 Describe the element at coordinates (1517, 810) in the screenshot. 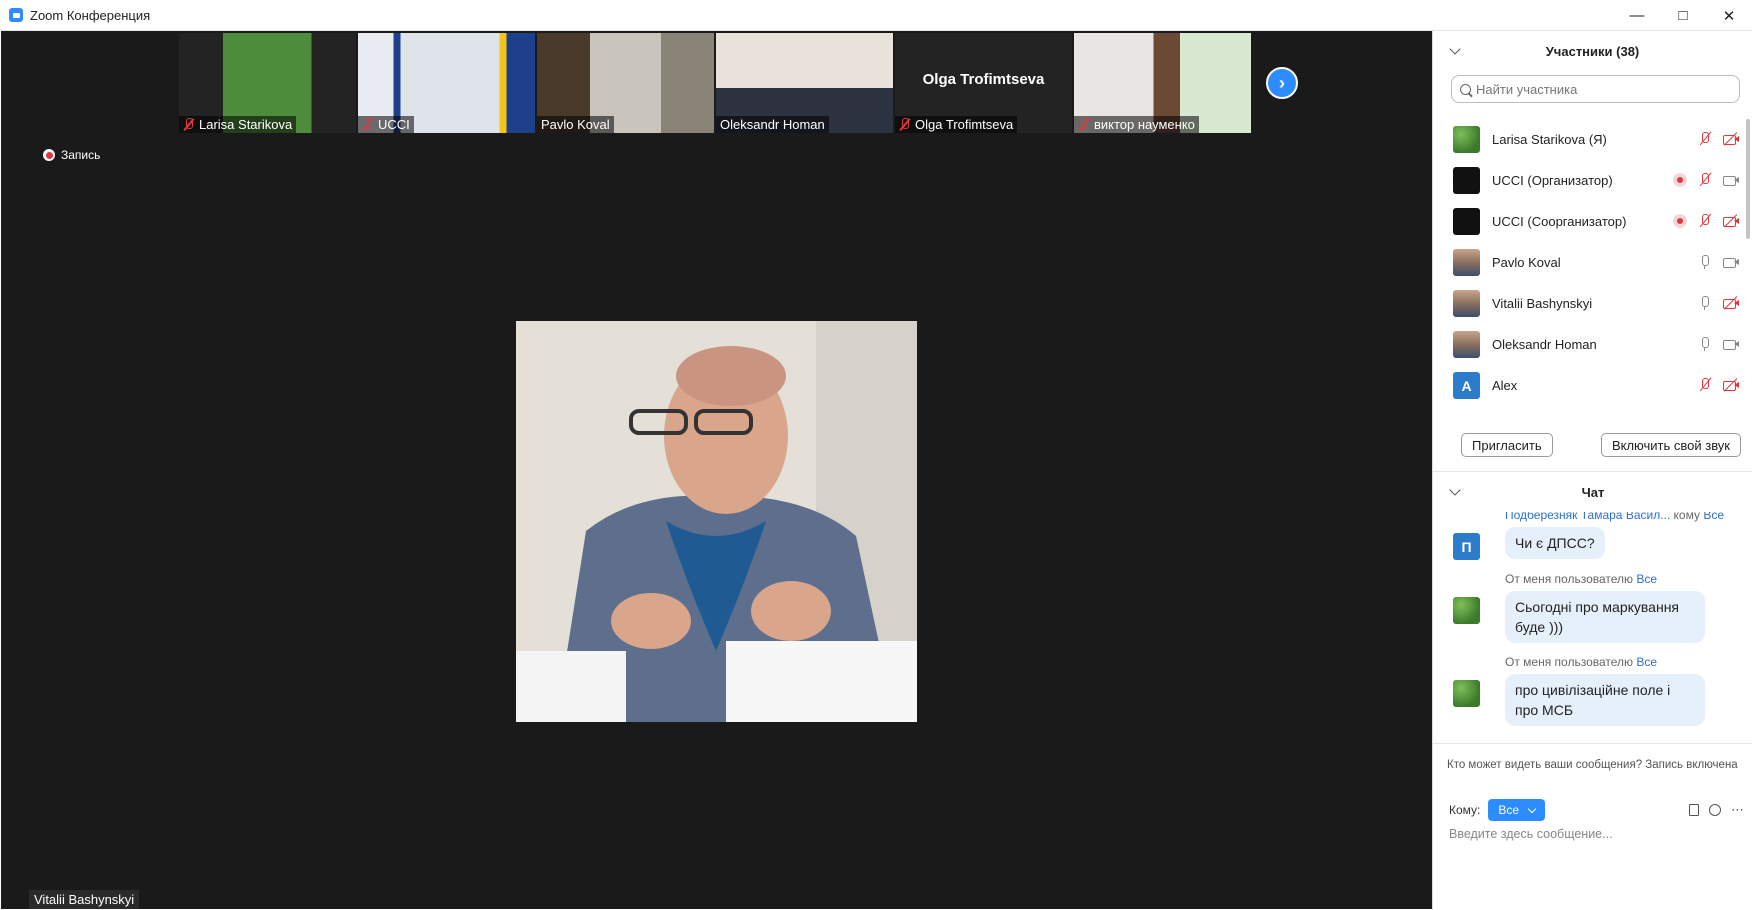

I see `recipient-select: Все` at that location.